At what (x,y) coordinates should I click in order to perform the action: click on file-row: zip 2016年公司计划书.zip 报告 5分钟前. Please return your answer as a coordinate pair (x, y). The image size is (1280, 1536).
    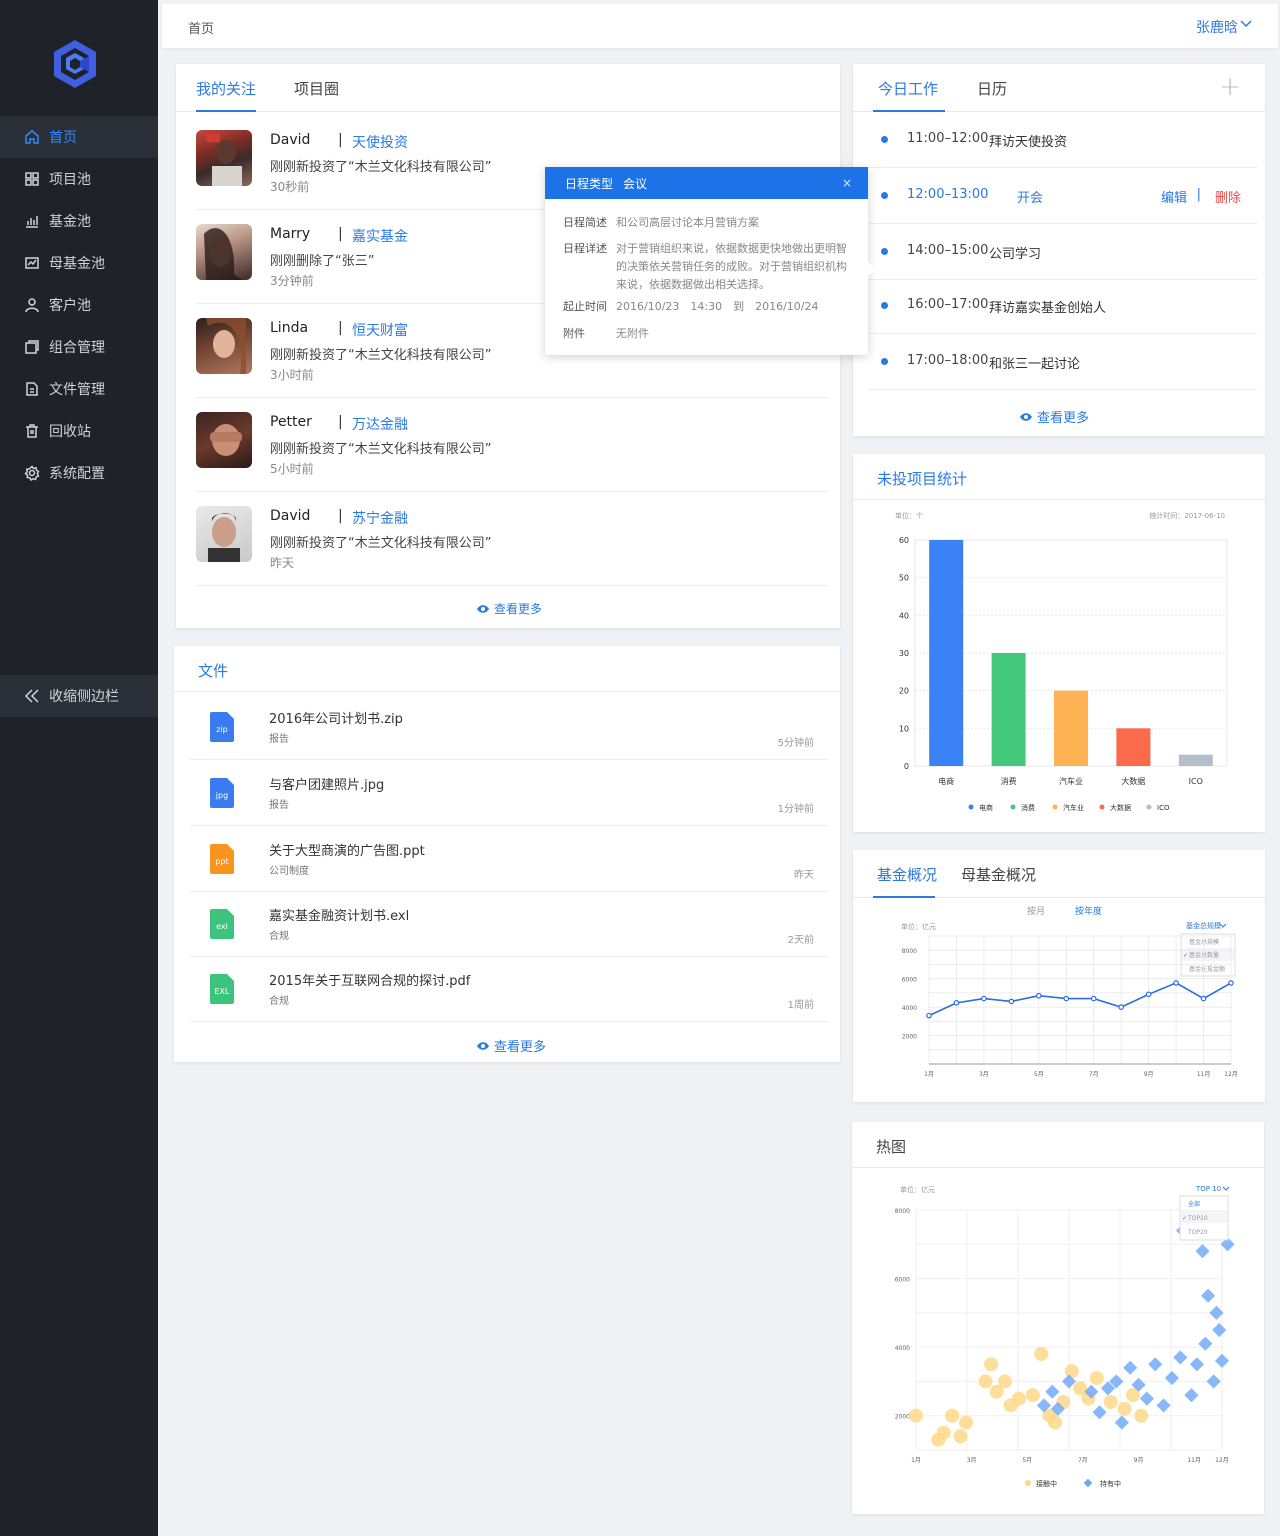
    Looking at the image, I should click on (509, 727).